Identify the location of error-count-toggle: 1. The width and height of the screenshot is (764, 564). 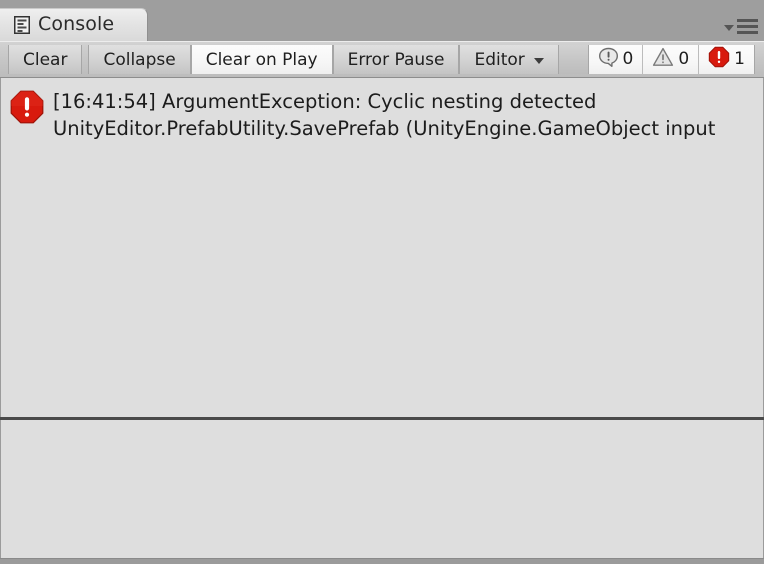
(726, 59).